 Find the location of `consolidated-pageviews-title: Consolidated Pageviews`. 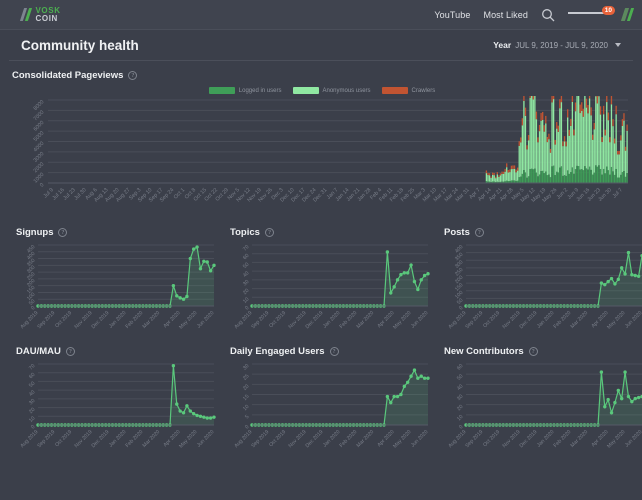

consolidated-pageviews-title: Consolidated Pageviews is located at coordinates (68, 75).